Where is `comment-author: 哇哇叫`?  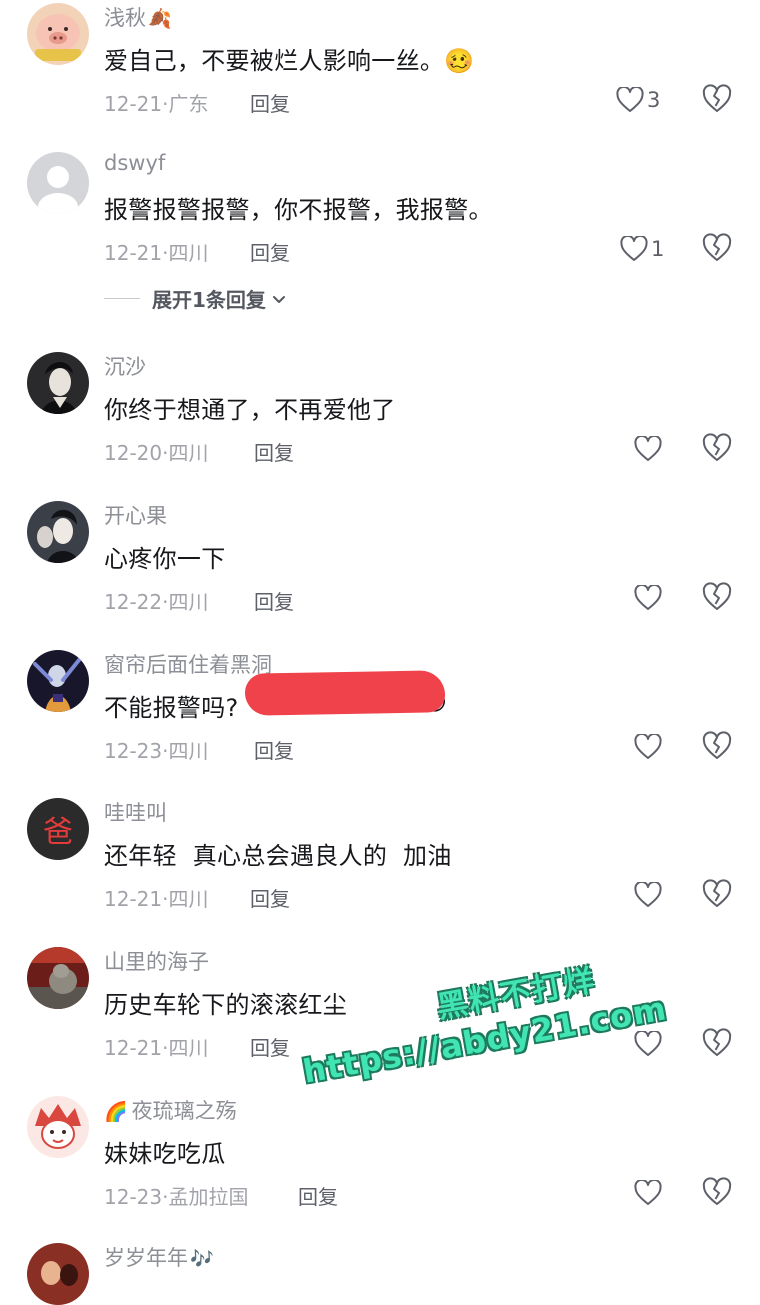 comment-author: 哇哇叫 is located at coordinates (135, 812).